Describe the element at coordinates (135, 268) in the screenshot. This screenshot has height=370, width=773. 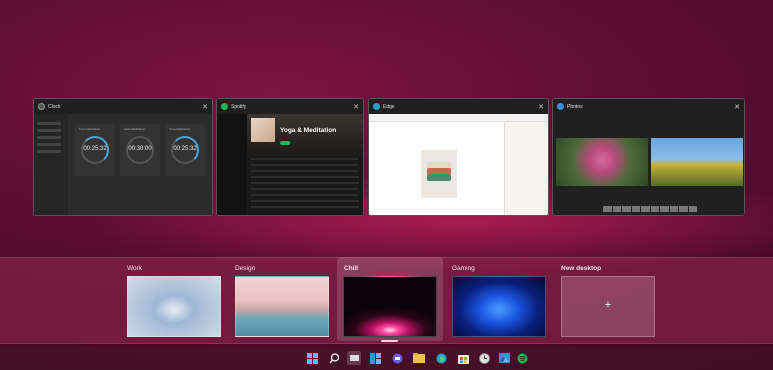
I see `desktop-name: Work` at that location.